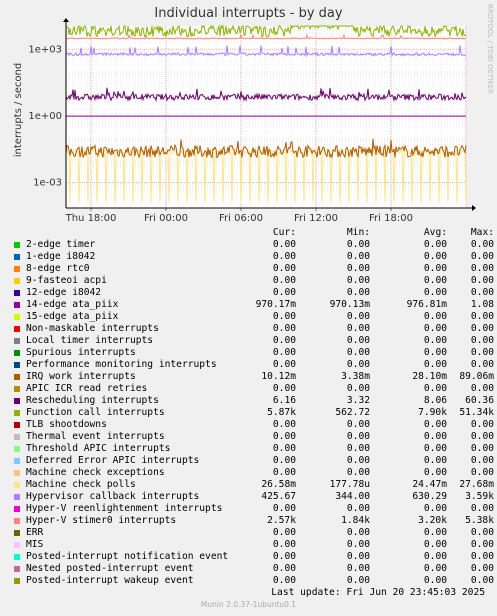  I want to click on legend-row: 2-edge timer 0.00 0.00 0.00 0.00, so click(253, 245).